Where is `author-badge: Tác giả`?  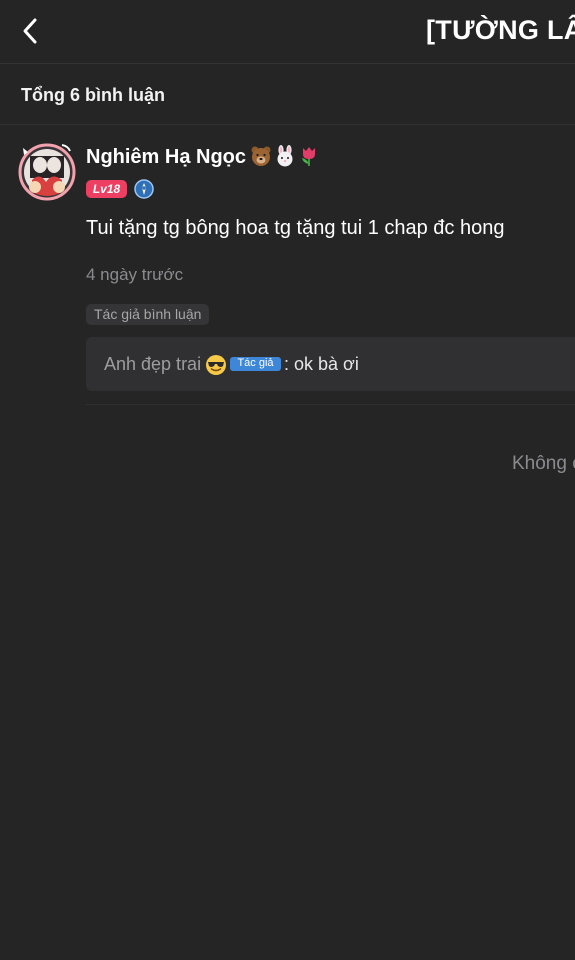 author-badge: Tác giả is located at coordinates (255, 364).